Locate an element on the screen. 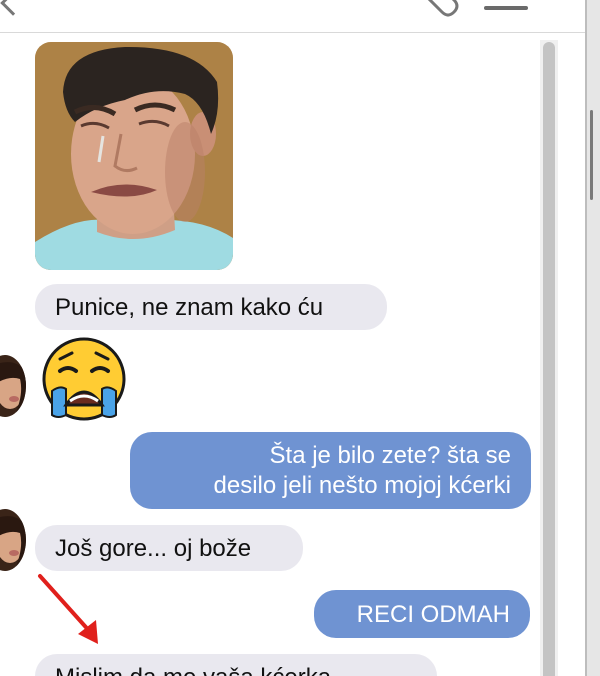 Image resolution: width=600 pixels, height=676 pixels. red-arrow-icon is located at coordinates (68, 609).